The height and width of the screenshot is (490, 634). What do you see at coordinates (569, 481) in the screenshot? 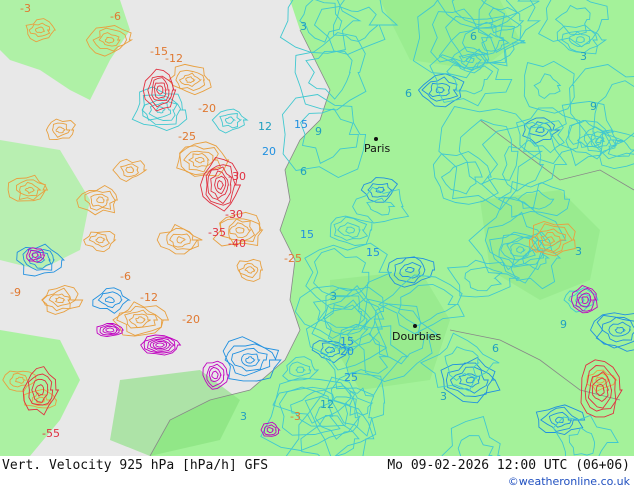
I see `credit-link: ©weatheronline.co.uk` at bounding box center [569, 481].